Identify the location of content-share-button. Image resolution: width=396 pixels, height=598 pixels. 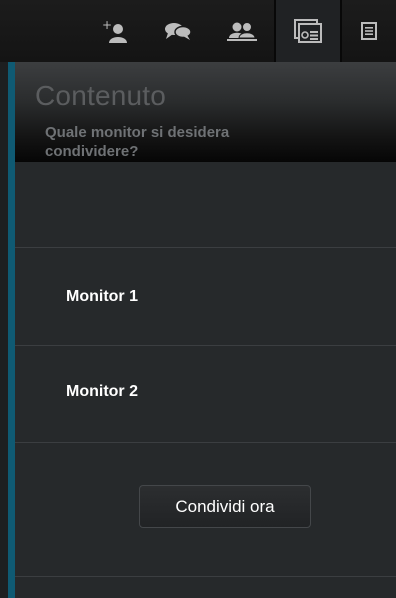
(308, 31).